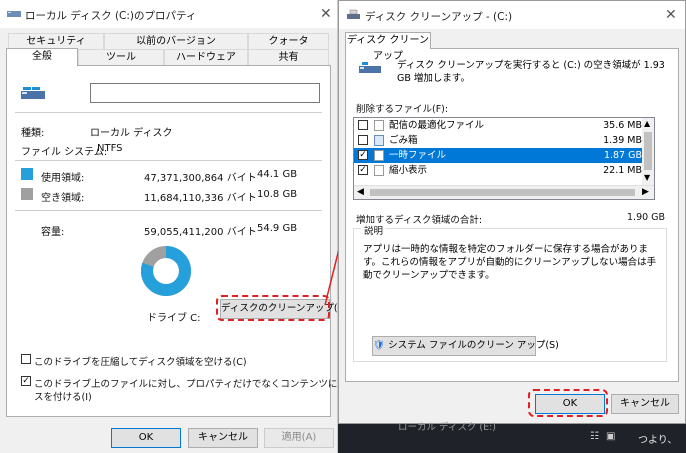 This screenshot has width=686, height=453. Describe the element at coordinates (645, 192) in the screenshot. I see `scroll-right-icon: ▶` at that location.